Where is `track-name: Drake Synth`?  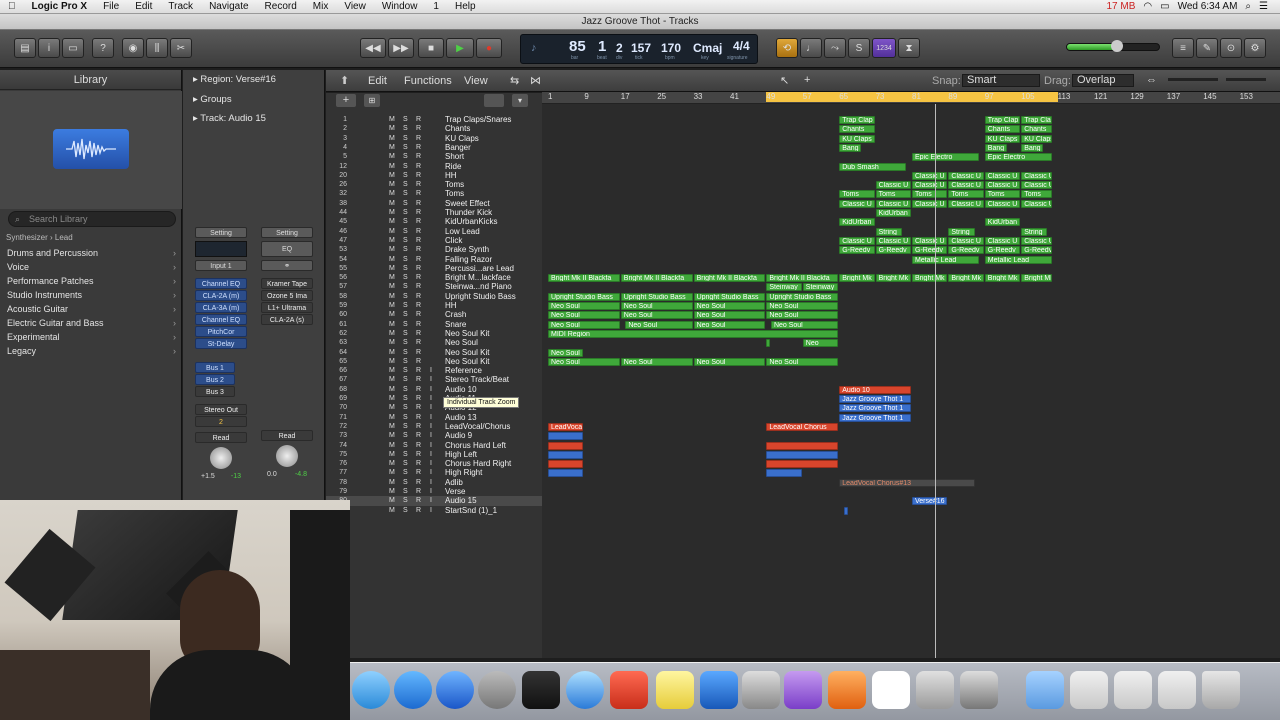 track-name: Drake Synth is located at coordinates (467, 249).